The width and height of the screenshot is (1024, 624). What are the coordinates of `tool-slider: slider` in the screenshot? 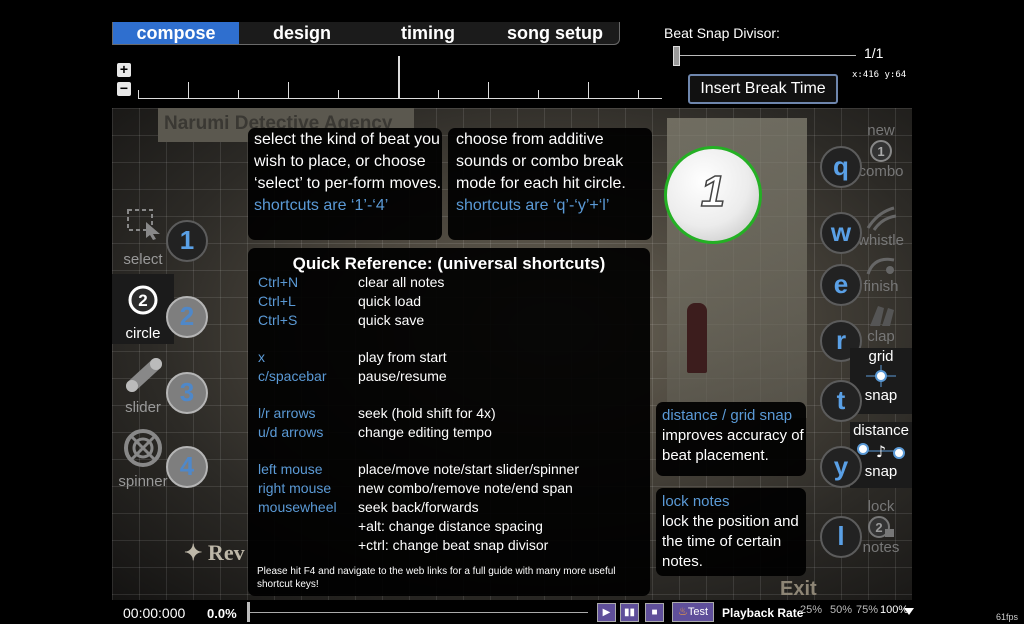 It's located at (143, 383).